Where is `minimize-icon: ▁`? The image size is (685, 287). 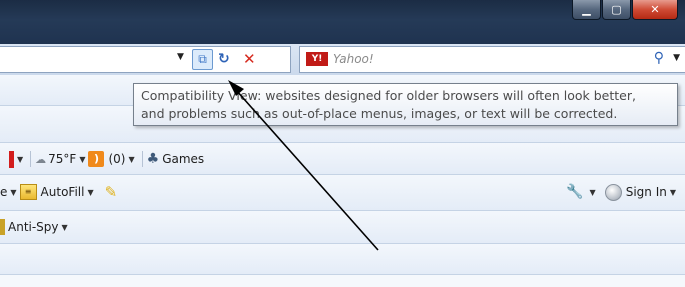 minimize-icon: ▁ is located at coordinates (586, 9).